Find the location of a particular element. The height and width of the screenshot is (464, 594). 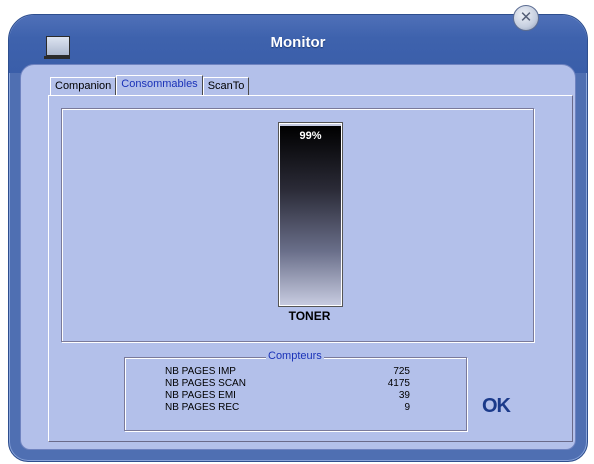

tab-companion: Companion is located at coordinates (83, 86).